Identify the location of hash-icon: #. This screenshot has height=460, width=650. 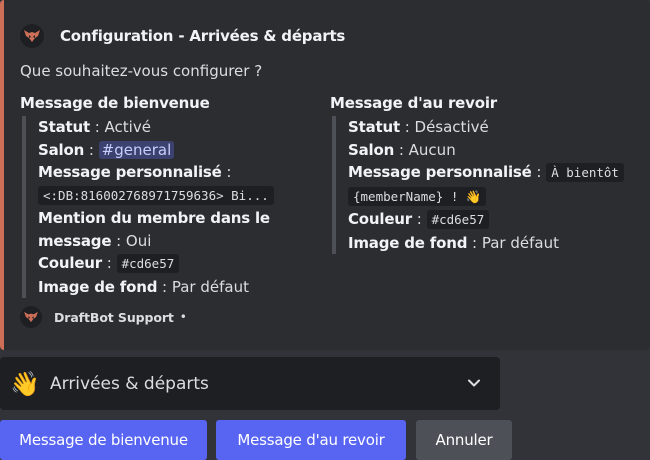
(108, 149).